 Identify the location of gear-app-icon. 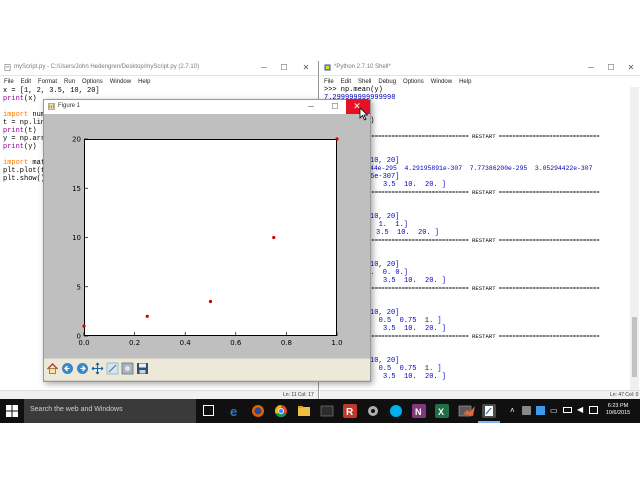
(373, 411).